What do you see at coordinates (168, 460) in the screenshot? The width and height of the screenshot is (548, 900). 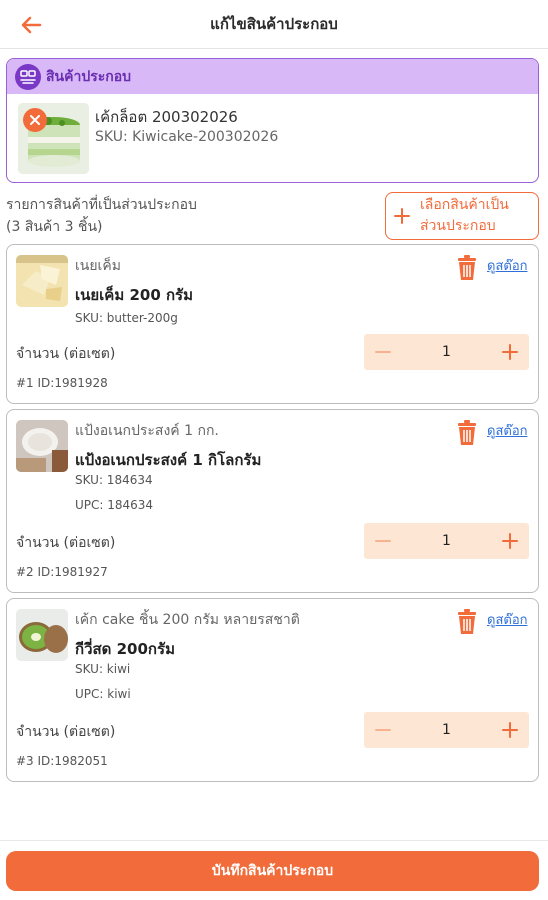 I see `component-name: แป้งอเนกประสงค์ 1 กิโลกรัม` at bounding box center [168, 460].